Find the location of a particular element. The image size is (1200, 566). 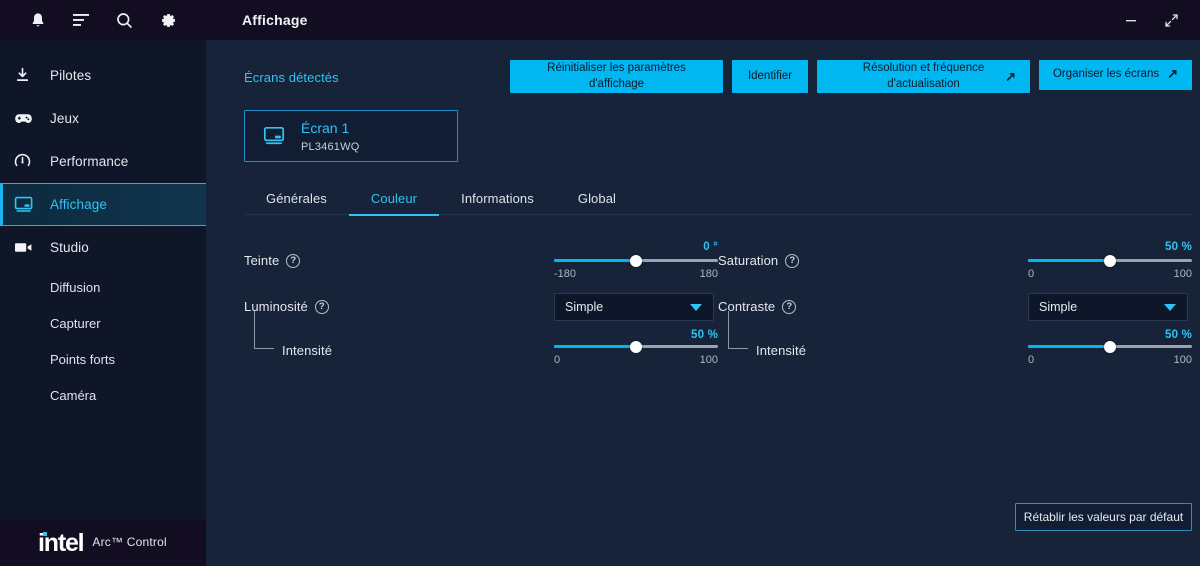

sidebar-item-affichage: Affichage is located at coordinates (103, 204).